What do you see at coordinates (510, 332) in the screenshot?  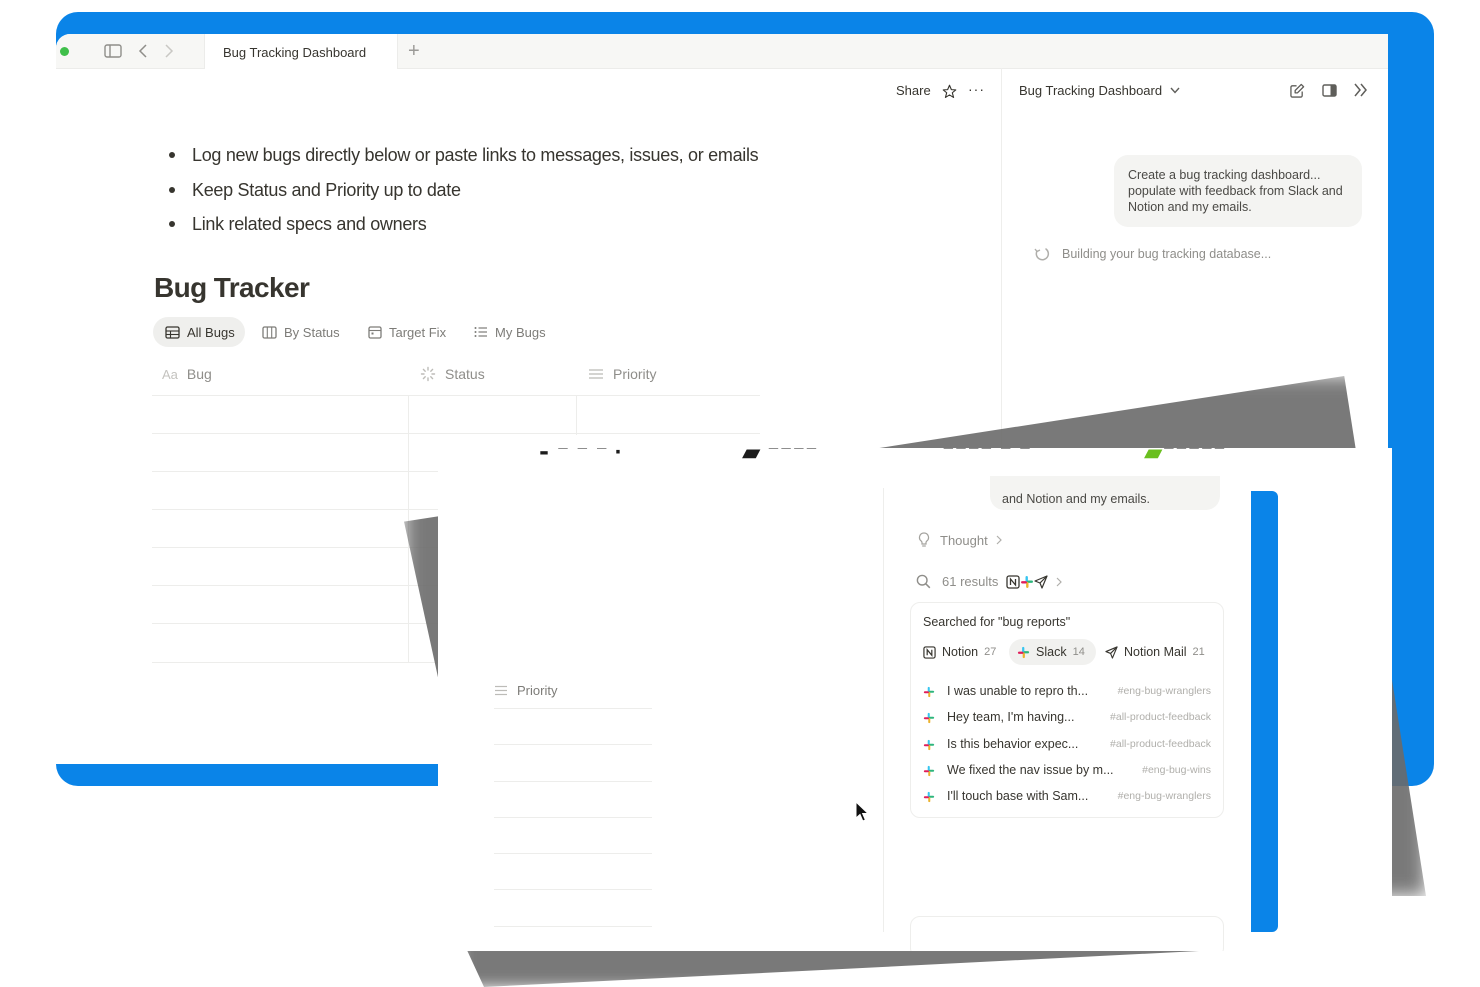 I see `view-tab-my-bugs: My Bugs` at bounding box center [510, 332].